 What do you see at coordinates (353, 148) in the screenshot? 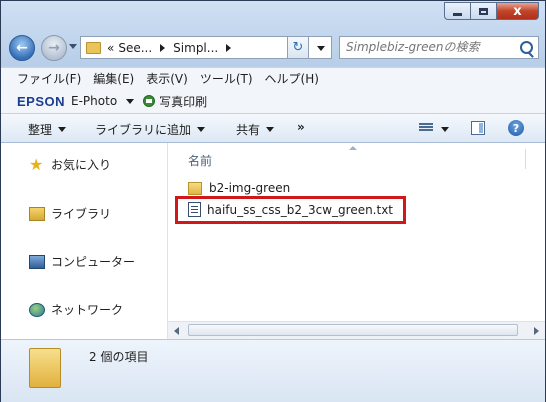
I see `sort-caret-icon` at bounding box center [353, 148].